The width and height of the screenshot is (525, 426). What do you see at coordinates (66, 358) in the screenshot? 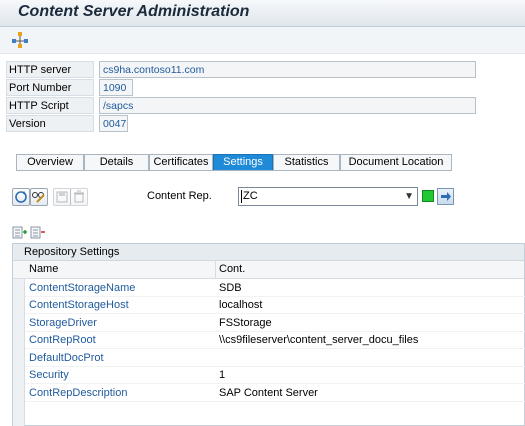
I see `setting-name: DefaultDocProt` at bounding box center [66, 358].